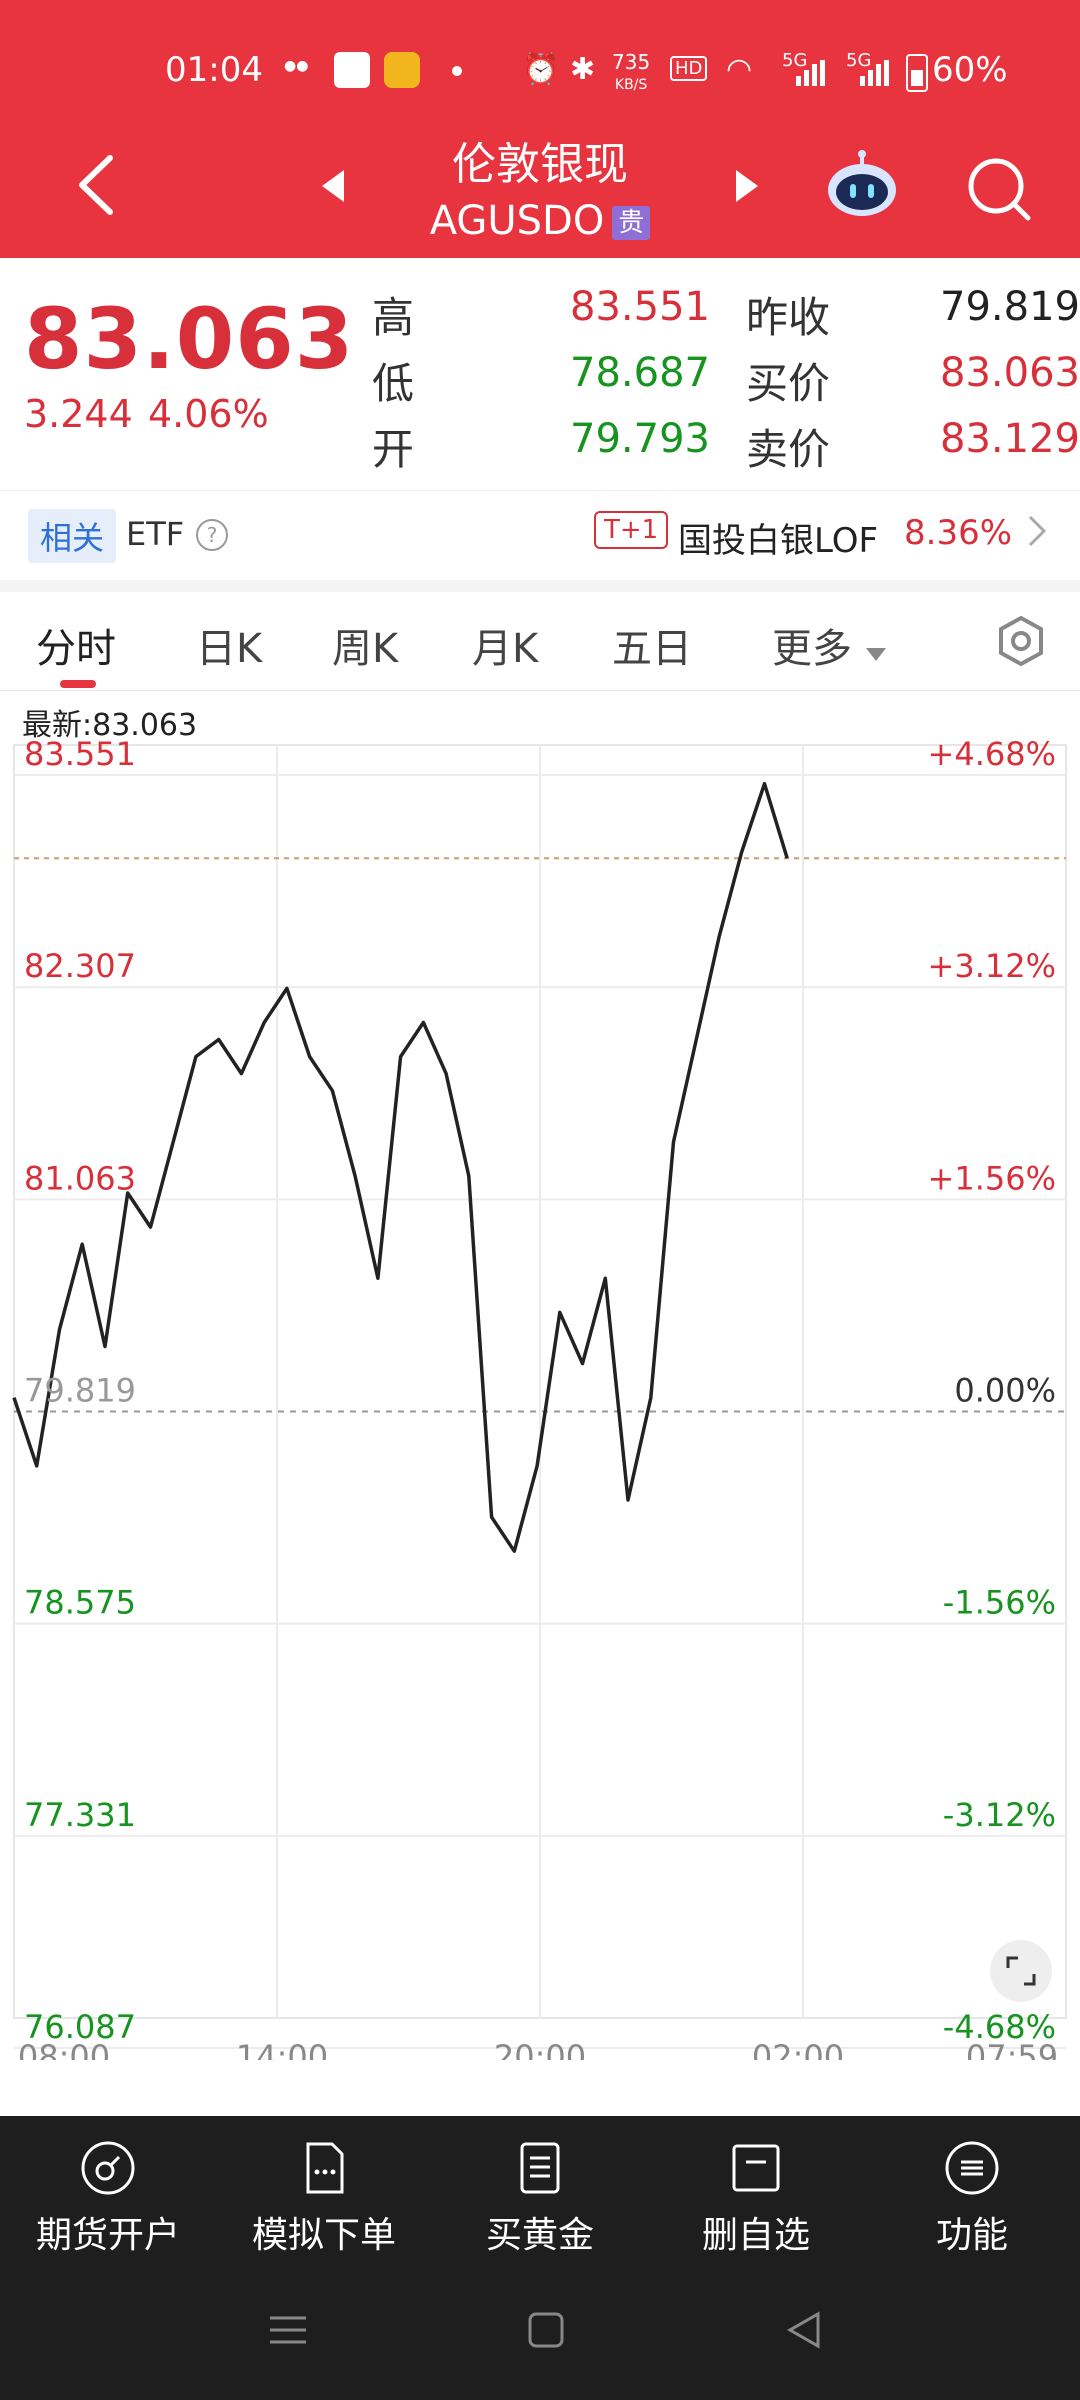 This screenshot has height=2400, width=1080. What do you see at coordinates (810, 73) in the screenshot?
I see `signal1-icon` at bounding box center [810, 73].